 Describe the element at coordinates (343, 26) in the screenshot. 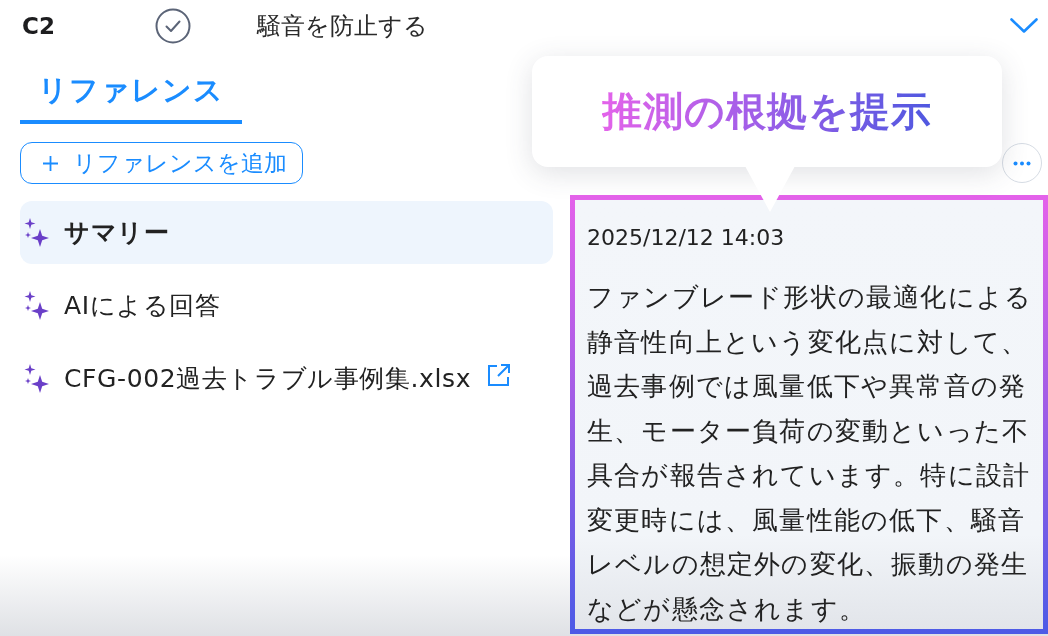

I see `item-title: 騒音を防止する` at that location.